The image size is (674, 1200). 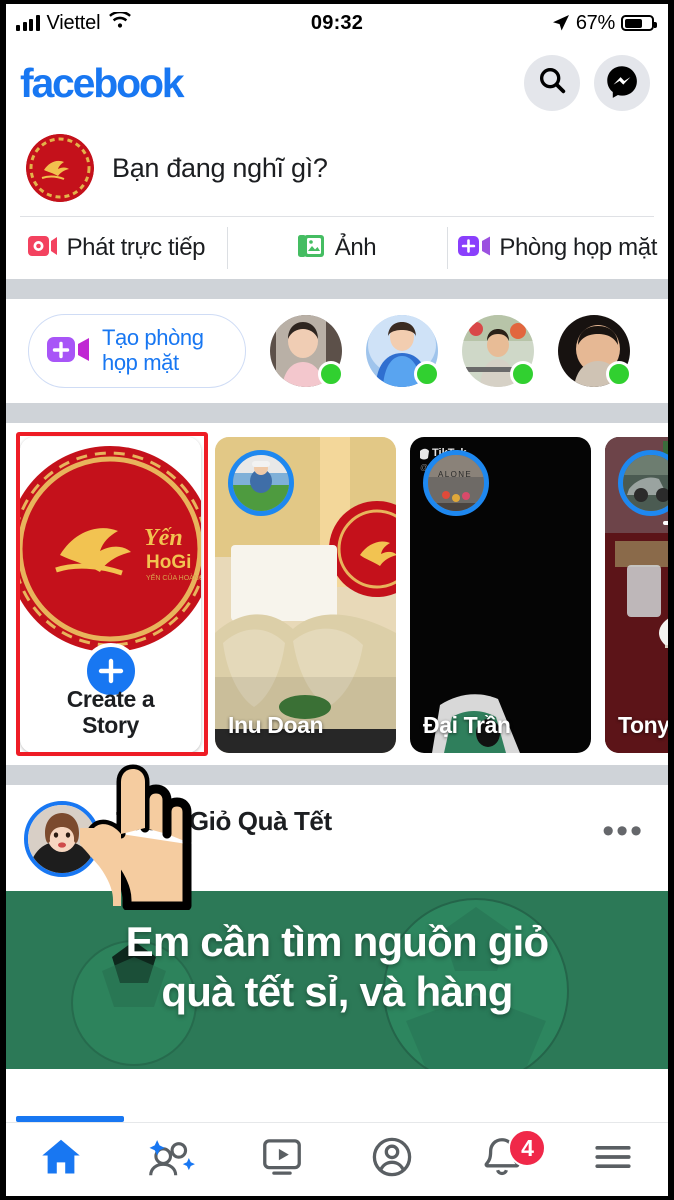 I want to click on post-author-name: Tất, so click(x=135, y=821).